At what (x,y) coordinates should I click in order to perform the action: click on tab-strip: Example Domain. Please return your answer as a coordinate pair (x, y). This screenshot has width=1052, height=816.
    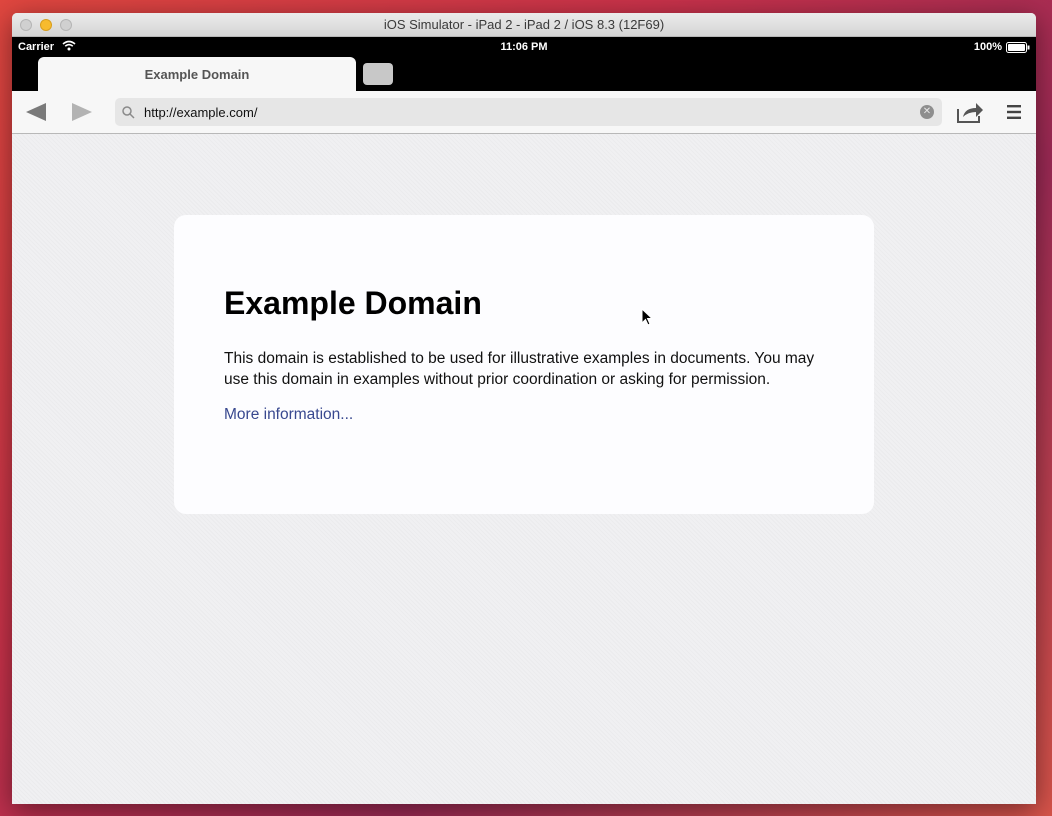
    Looking at the image, I should click on (524, 74).